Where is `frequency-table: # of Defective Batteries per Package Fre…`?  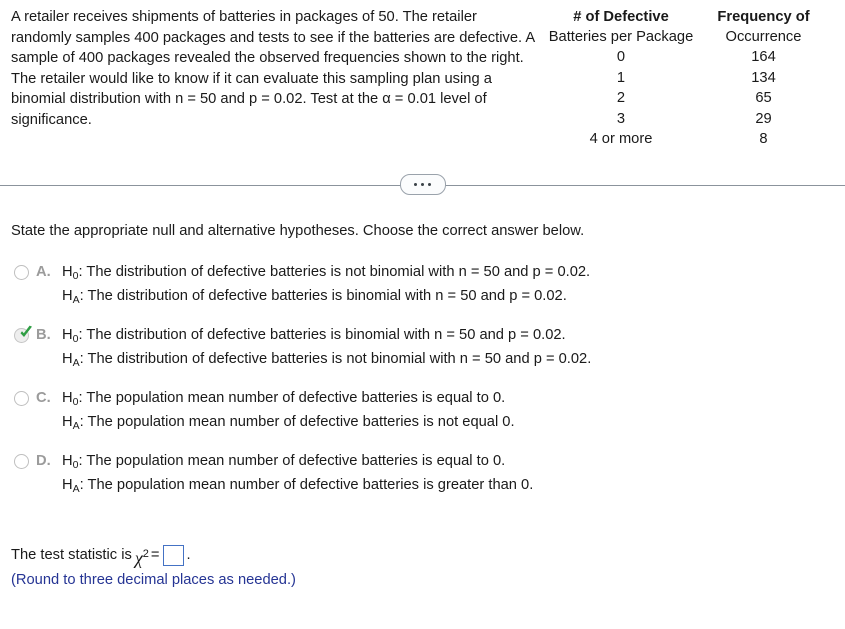 frequency-table: # of Defective Batteries per Package Fre… is located at coordinates (683, 78).